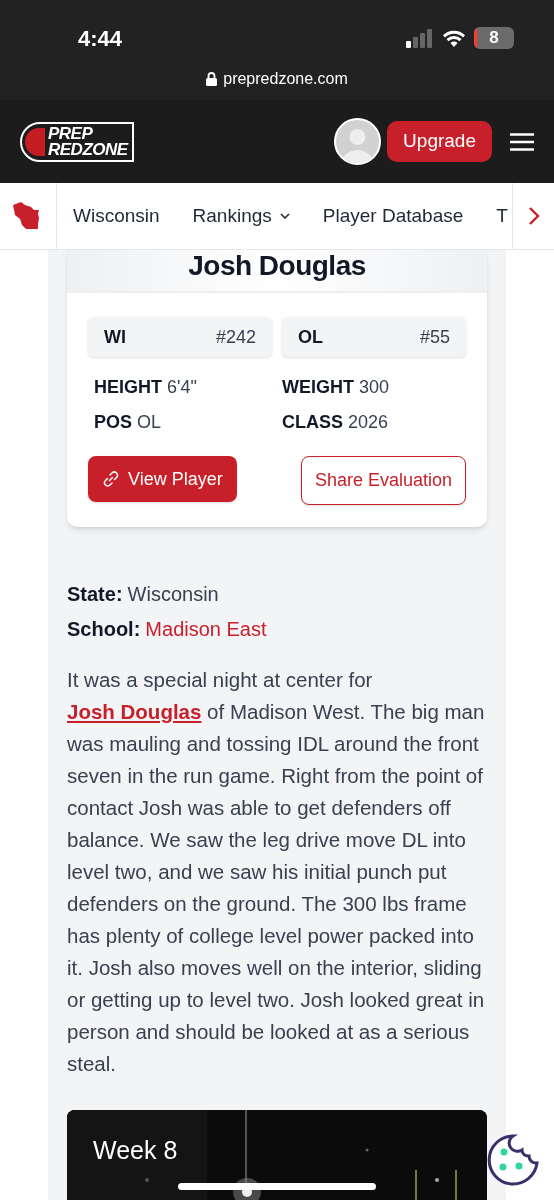  I want to click on stat-label: HEIGHT, so click(128, 387).